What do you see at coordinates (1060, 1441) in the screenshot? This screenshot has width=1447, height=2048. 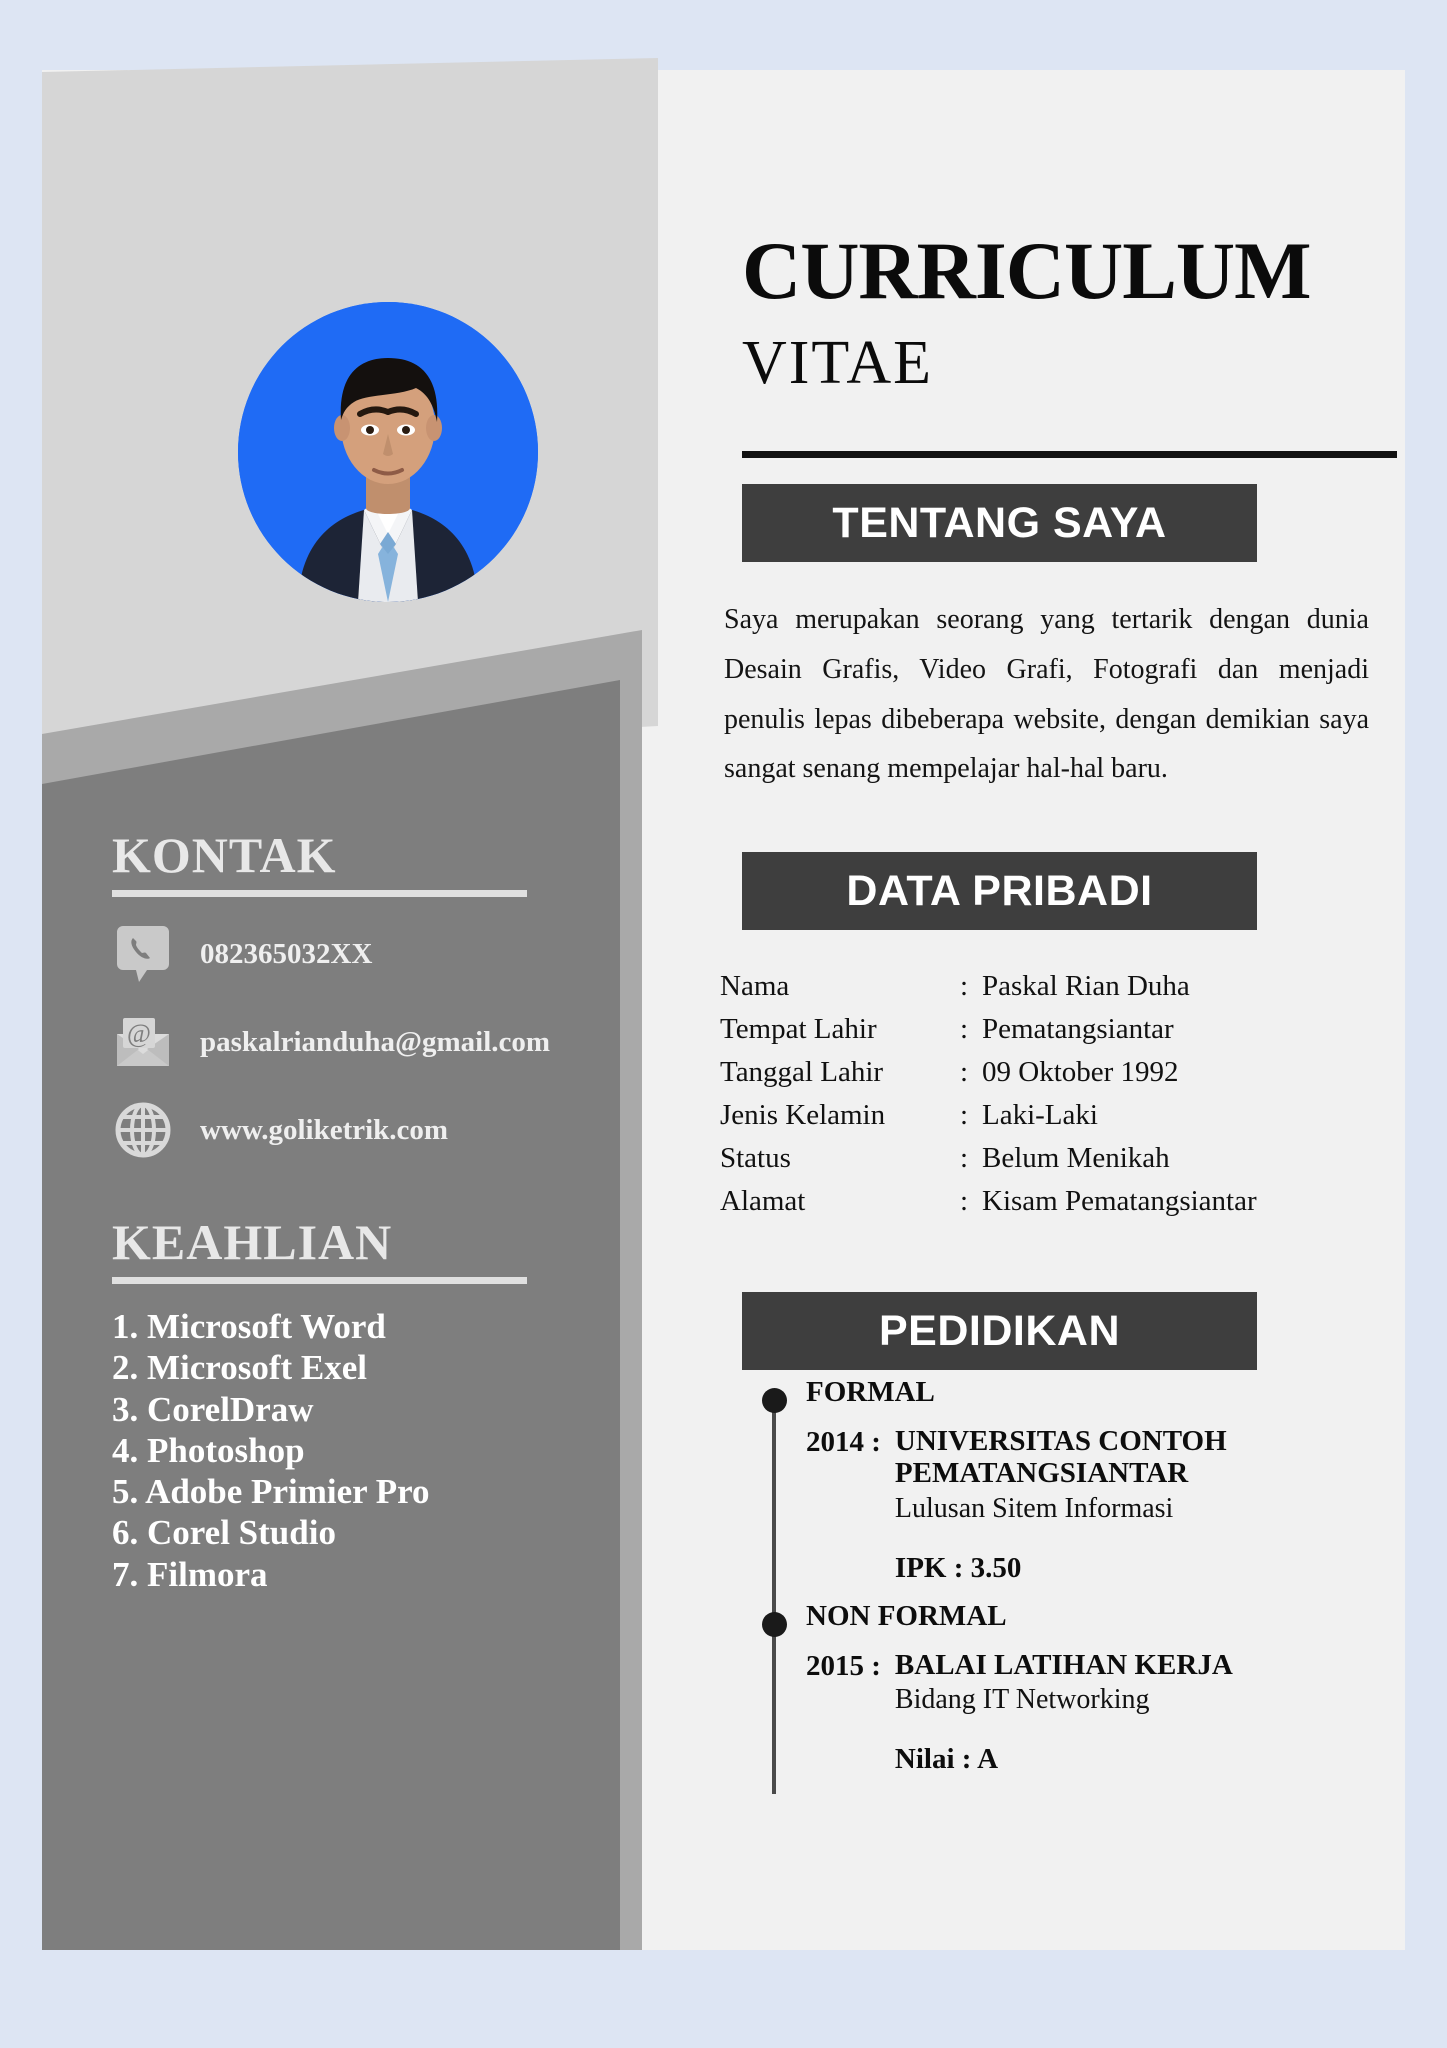 I see `education-institution-line1: UNIVERSITAS CONTOH` at bounding box center [1060, 1441].